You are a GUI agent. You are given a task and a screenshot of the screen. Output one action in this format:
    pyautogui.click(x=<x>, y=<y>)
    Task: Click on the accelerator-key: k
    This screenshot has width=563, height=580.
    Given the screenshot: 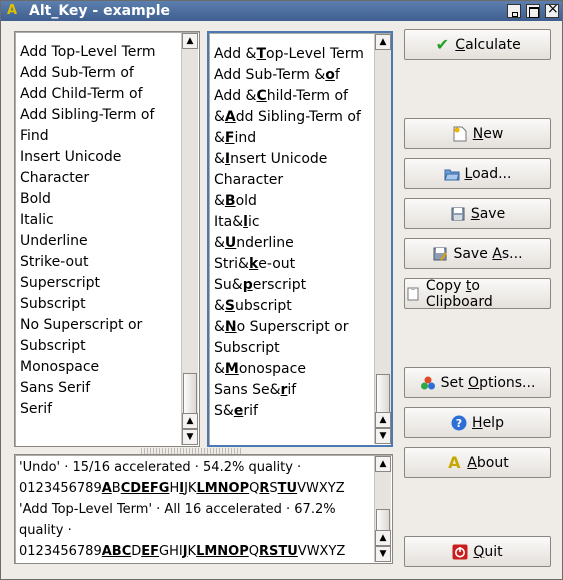 What is the action you would take?
    pyautogui.click(x=253, y=264)
    